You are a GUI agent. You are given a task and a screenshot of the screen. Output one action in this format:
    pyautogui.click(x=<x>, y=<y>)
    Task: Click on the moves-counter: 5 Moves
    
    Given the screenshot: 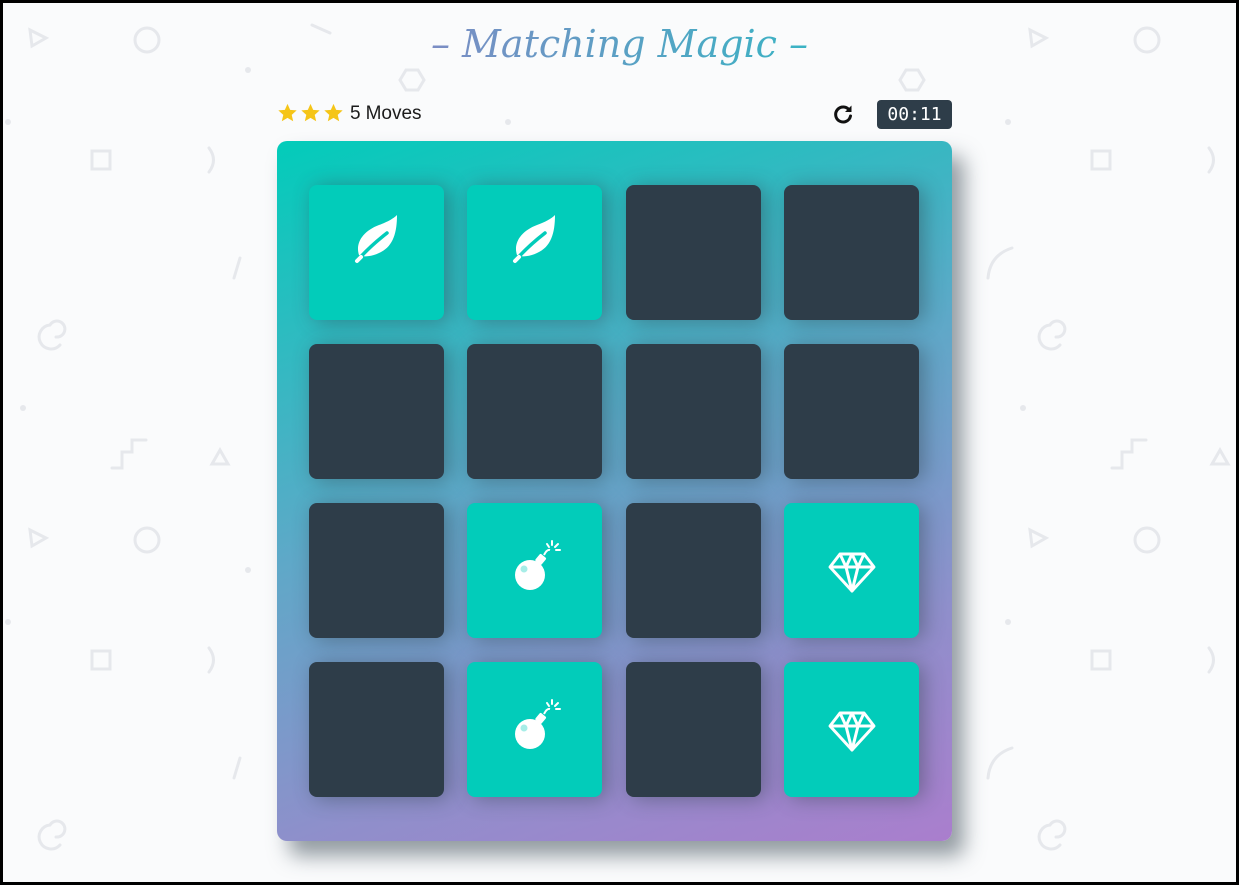 What is the action you would take?
    pyautogui.click(x=386, y=114)
    